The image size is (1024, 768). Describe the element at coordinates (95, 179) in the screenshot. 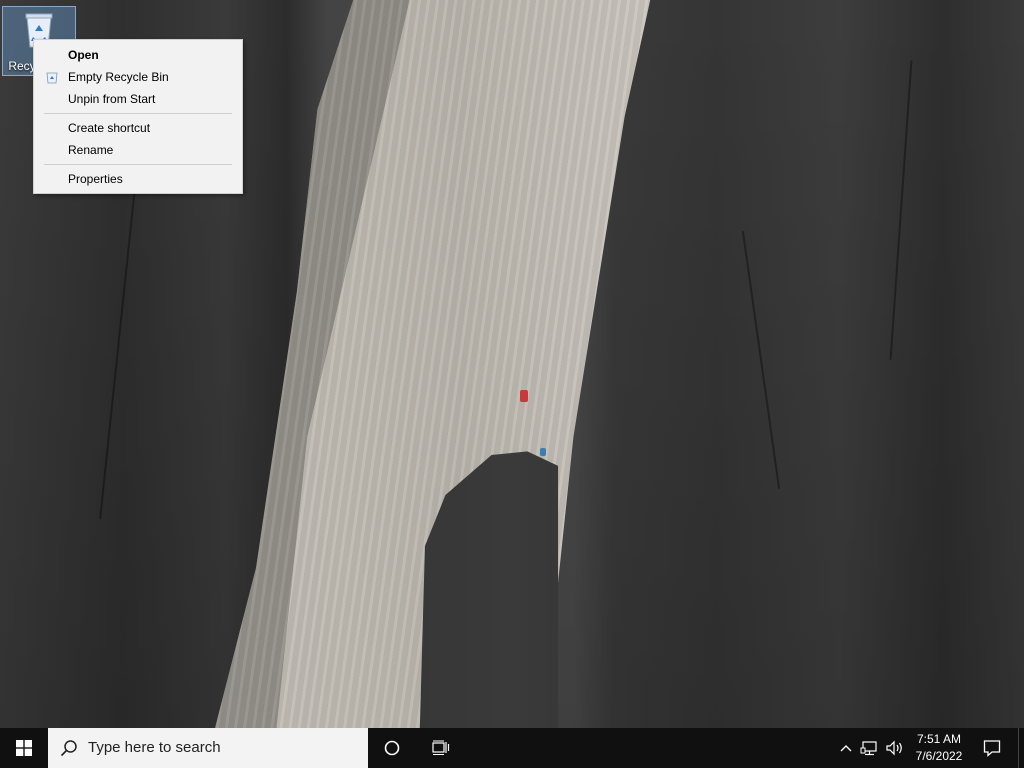

I see `menu-item-label: Properties` at that location.